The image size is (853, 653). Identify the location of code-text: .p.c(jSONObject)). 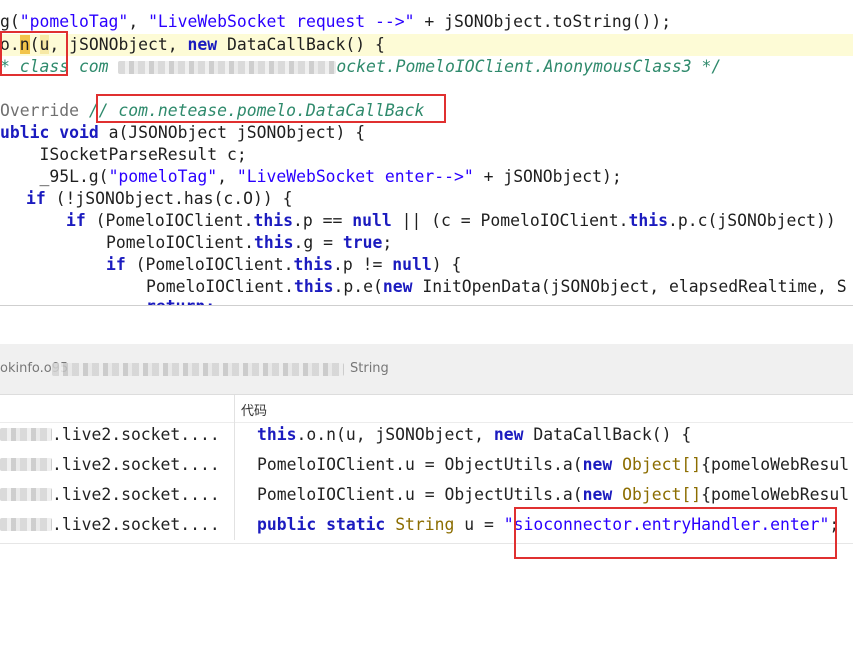
(752, 220).